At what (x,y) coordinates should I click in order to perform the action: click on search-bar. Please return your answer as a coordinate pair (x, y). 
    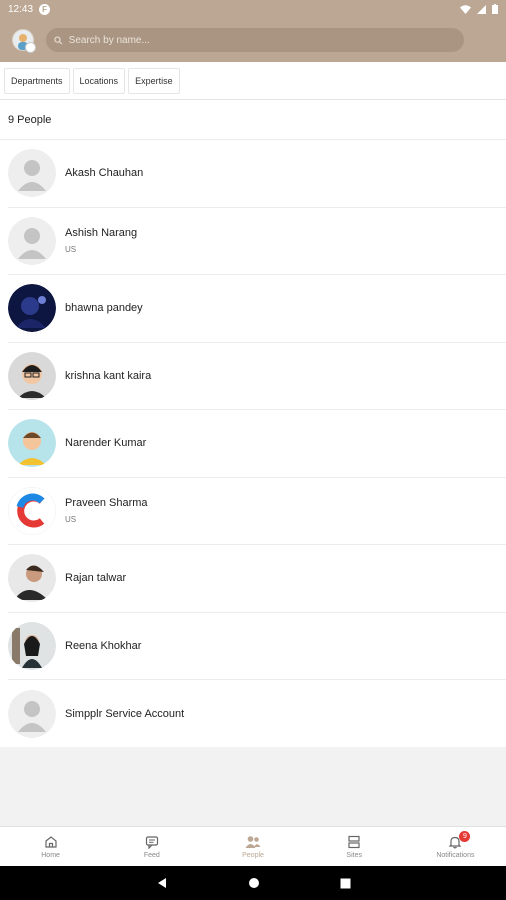
    Looking at the image, I should click on (255, 40).